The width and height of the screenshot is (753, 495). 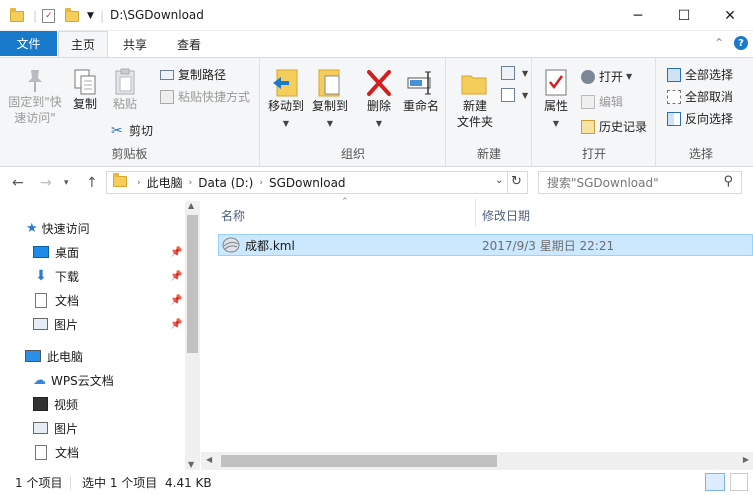 I want to click on move-to-icon, so click(x=285, y=83).